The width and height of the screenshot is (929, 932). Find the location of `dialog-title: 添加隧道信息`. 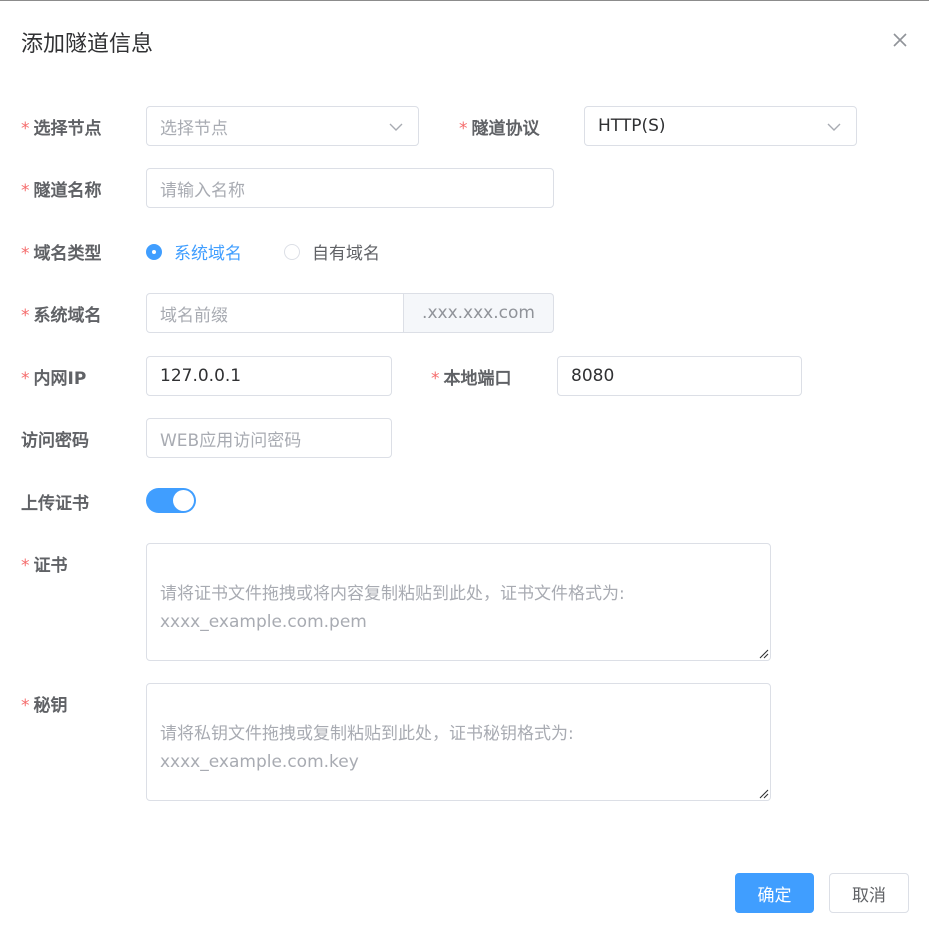

dialog-title: 添加隧道信息 is located at coordinates (87, 44).